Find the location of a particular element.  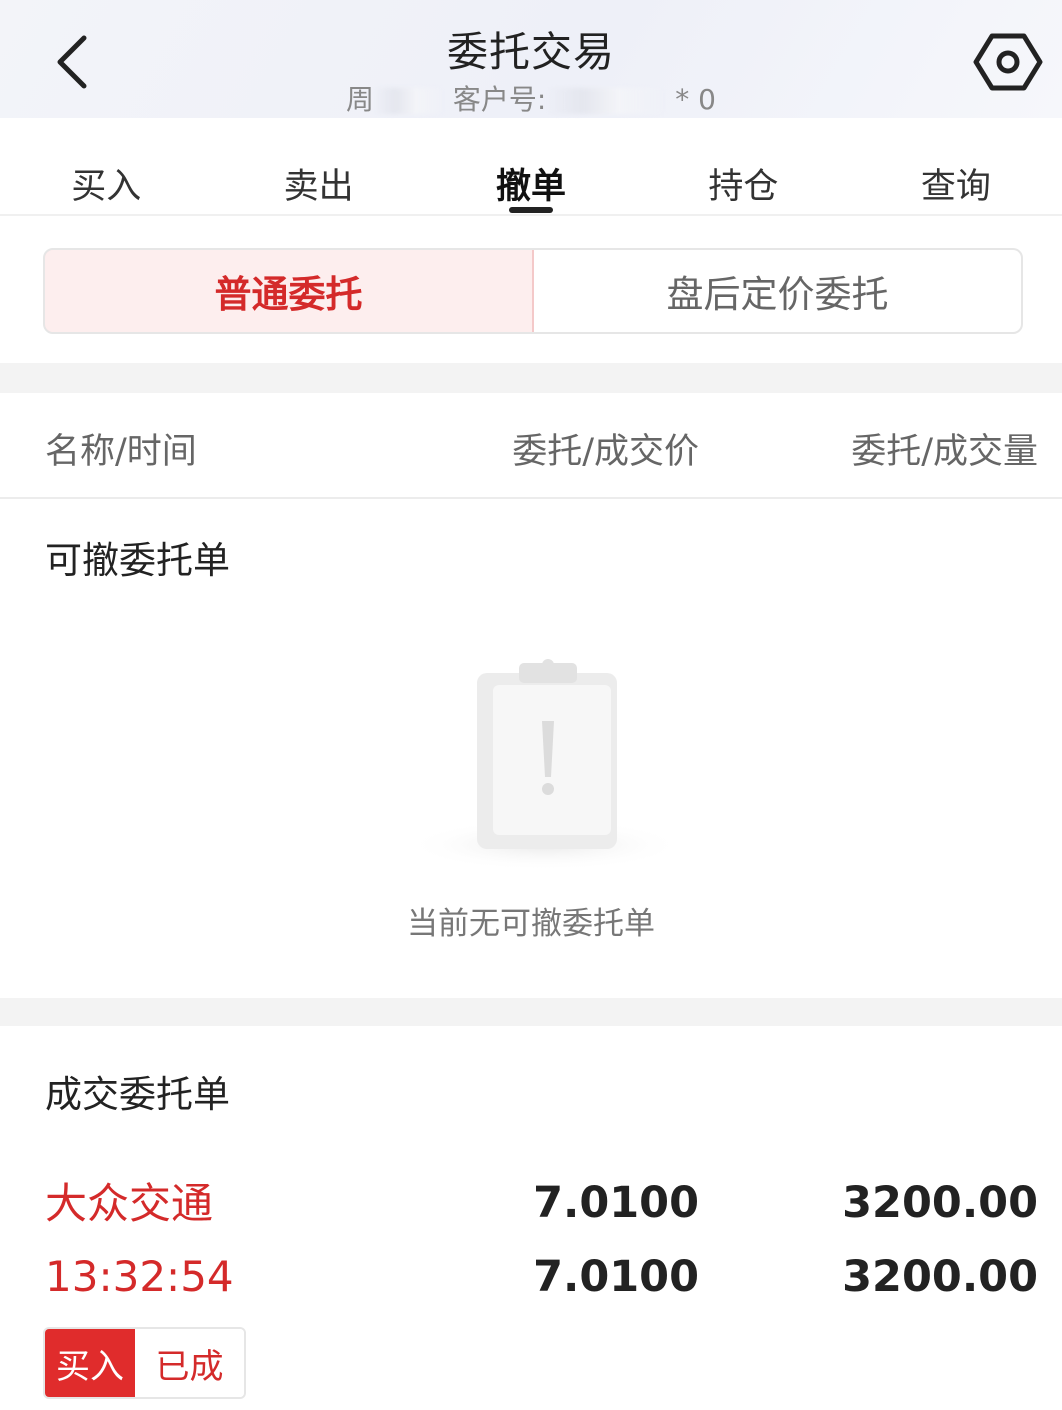

order-type-segment: 普通委托 盘后定价委托 is located at coordinates (533, 291).